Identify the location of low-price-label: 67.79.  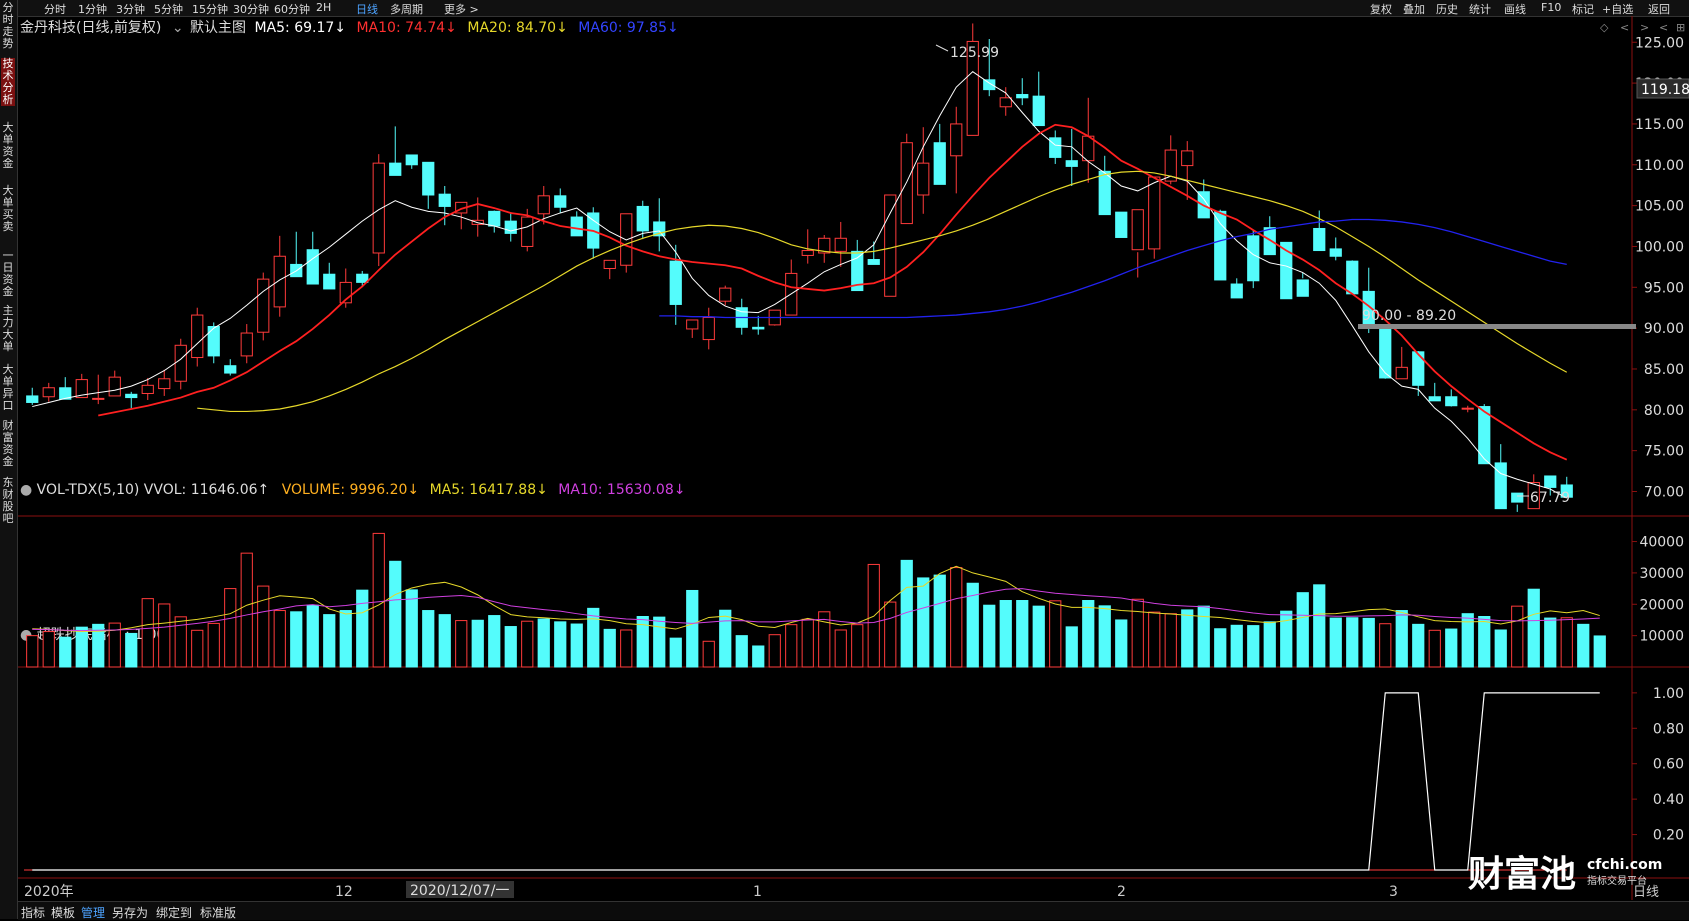
(1550, 498).